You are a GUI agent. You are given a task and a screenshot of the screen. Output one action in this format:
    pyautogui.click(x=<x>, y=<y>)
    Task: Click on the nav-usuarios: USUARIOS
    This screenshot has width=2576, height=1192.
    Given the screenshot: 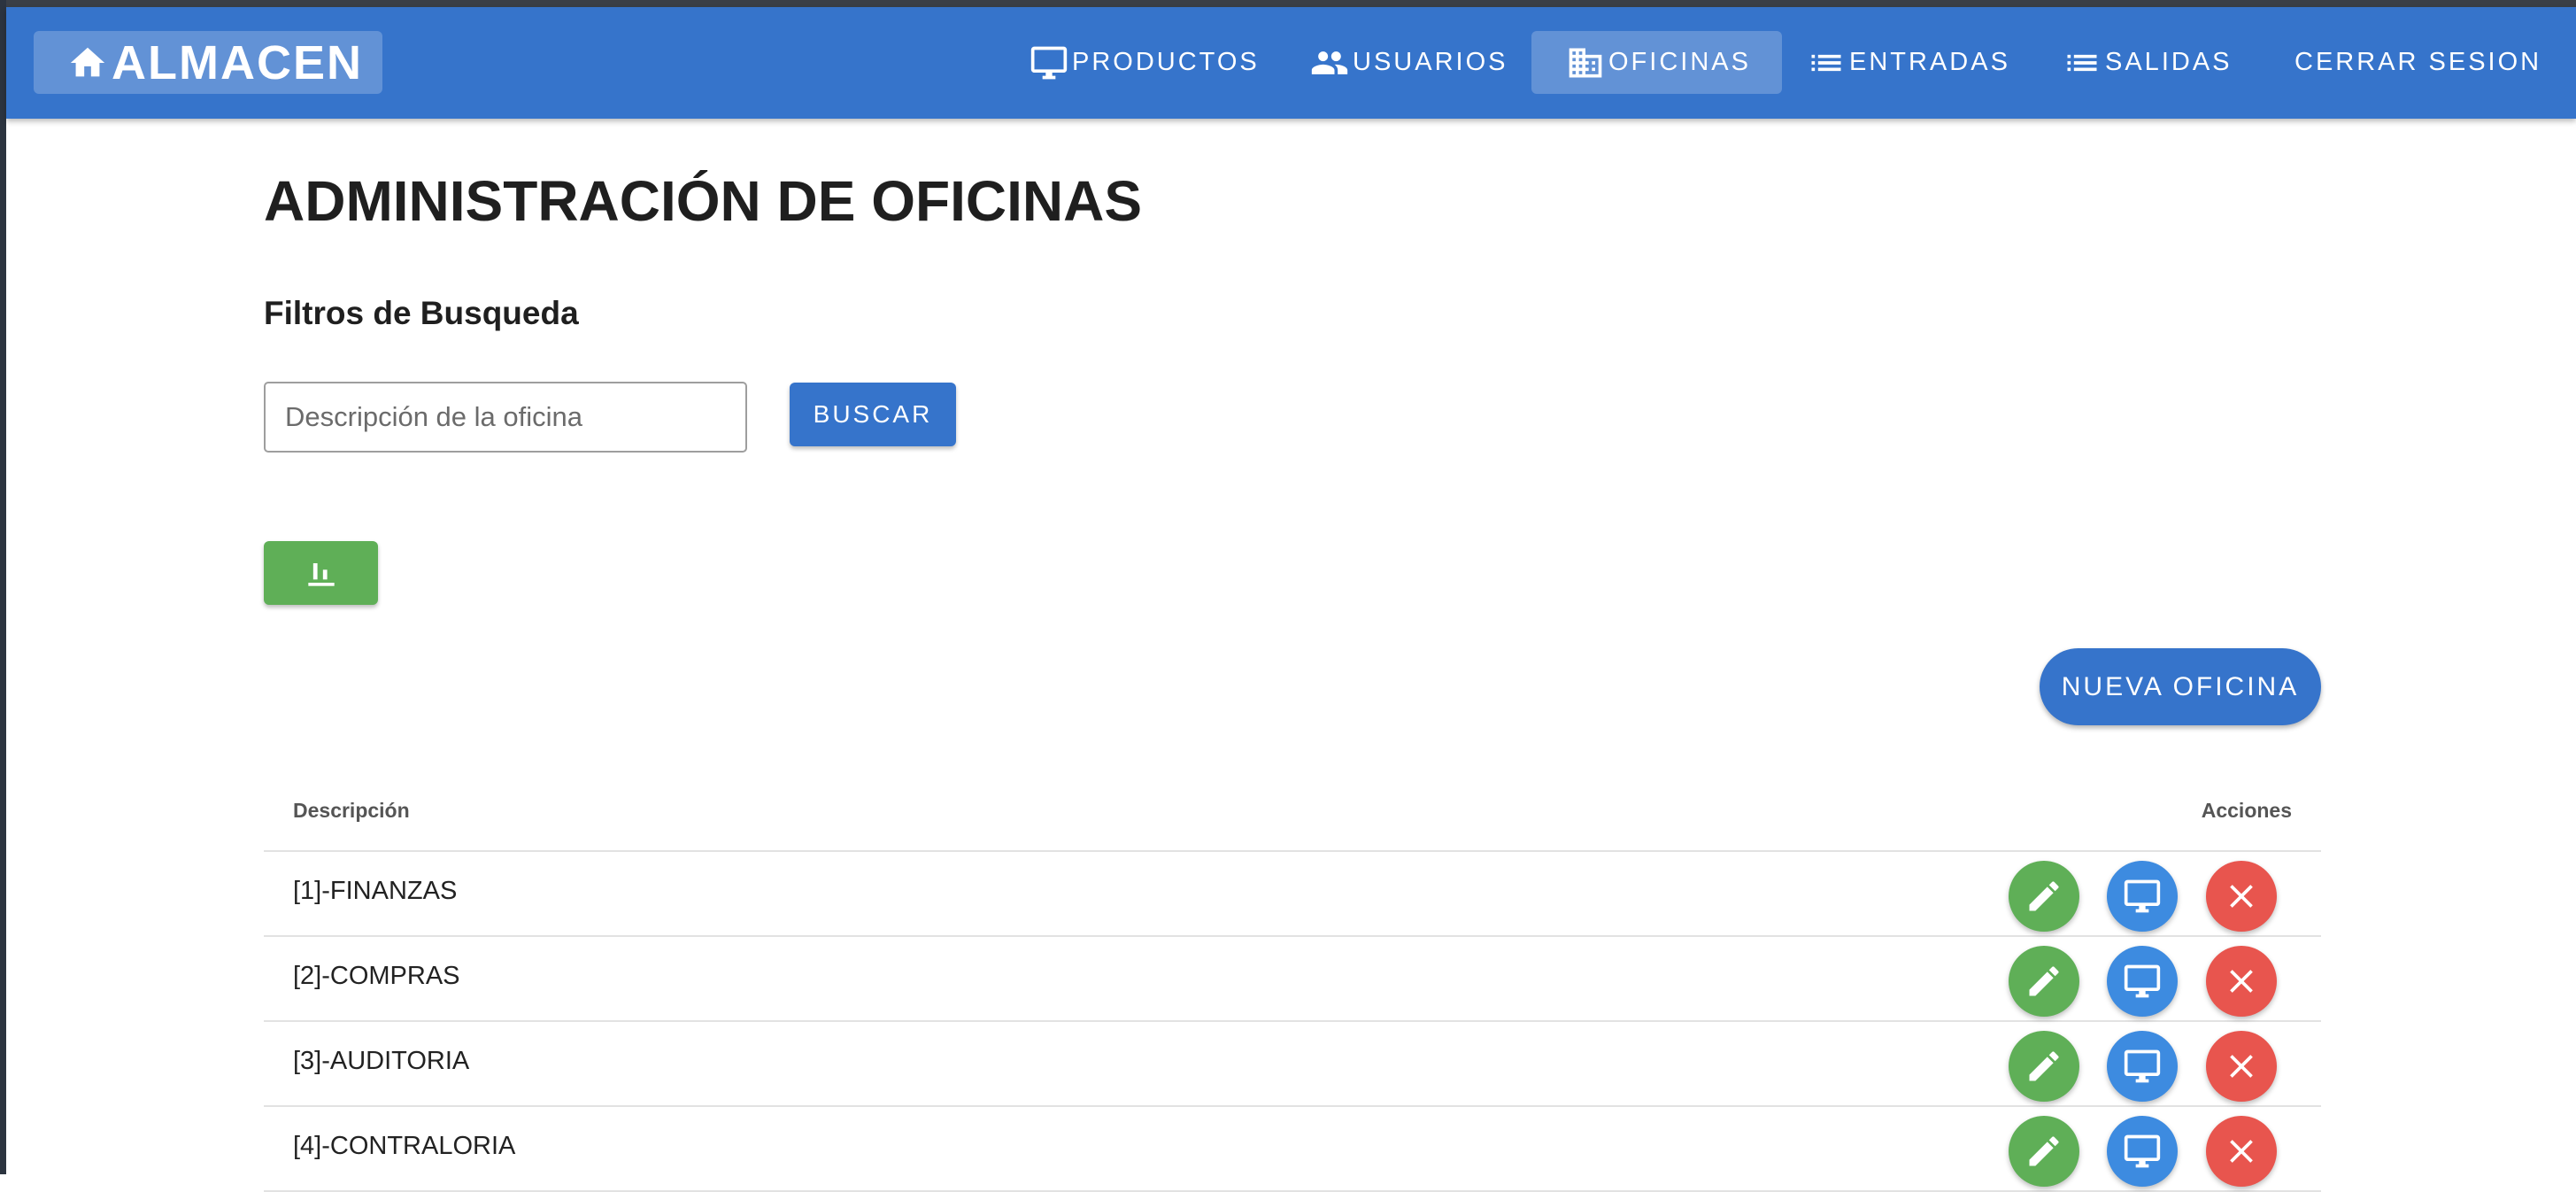 What is the action you would take?
    pyautogui.click(x=1409, y=62)
    